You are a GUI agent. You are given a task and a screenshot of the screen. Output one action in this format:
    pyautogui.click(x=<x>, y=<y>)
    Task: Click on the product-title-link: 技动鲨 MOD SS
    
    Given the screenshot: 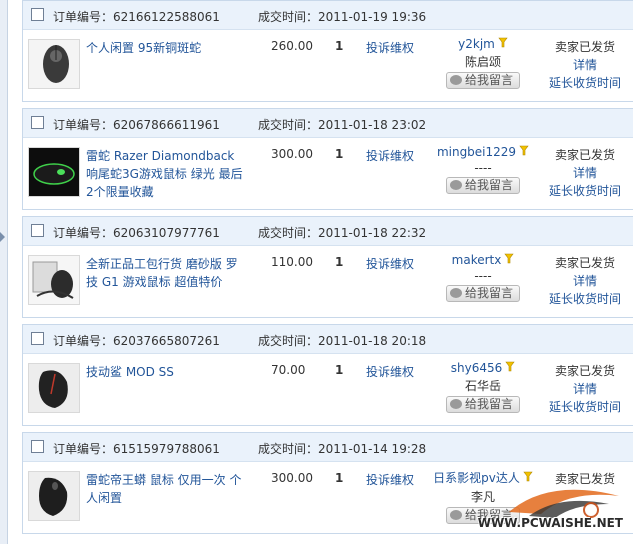 What is the action you would take?
    pyautogui.click(x=167, y=372)
    